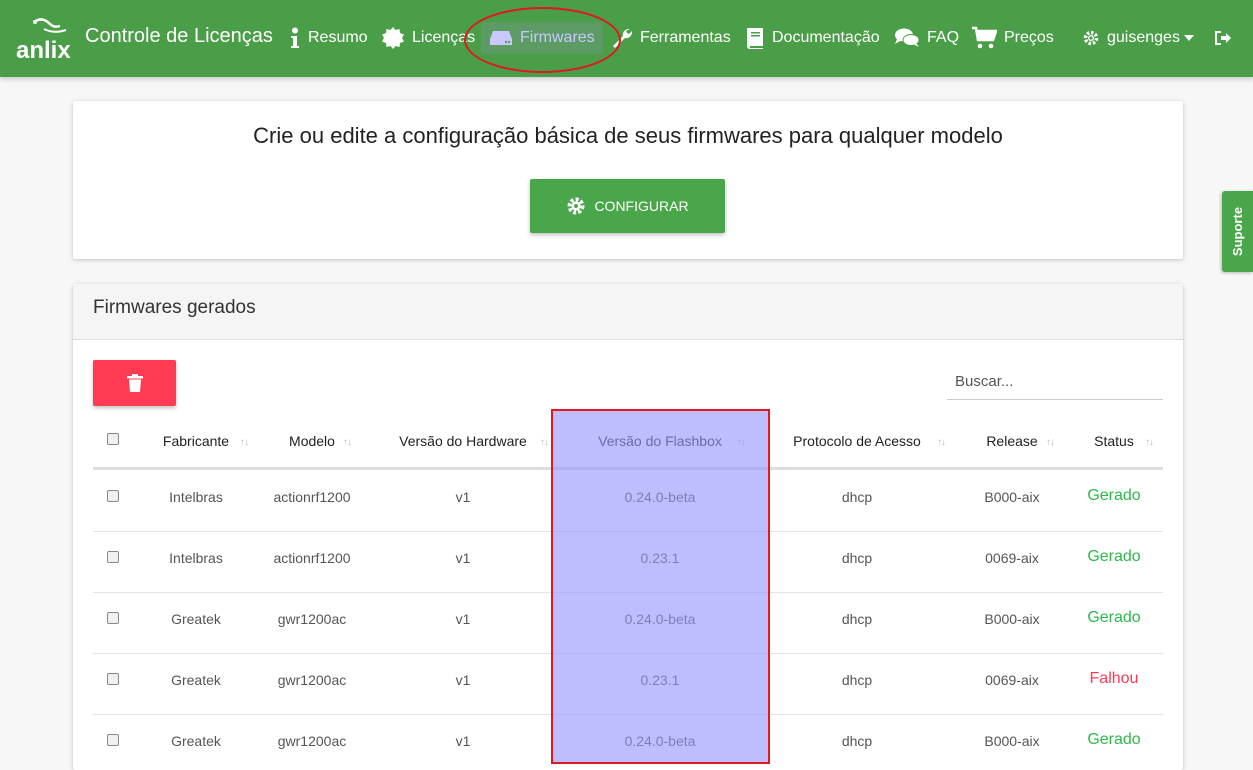 This screenshot has width=1253, height=770. What do you see at coordinates (1223, 38) in the screenshot?
I see `sign-out-icon` at bounding box center [1223, 38].